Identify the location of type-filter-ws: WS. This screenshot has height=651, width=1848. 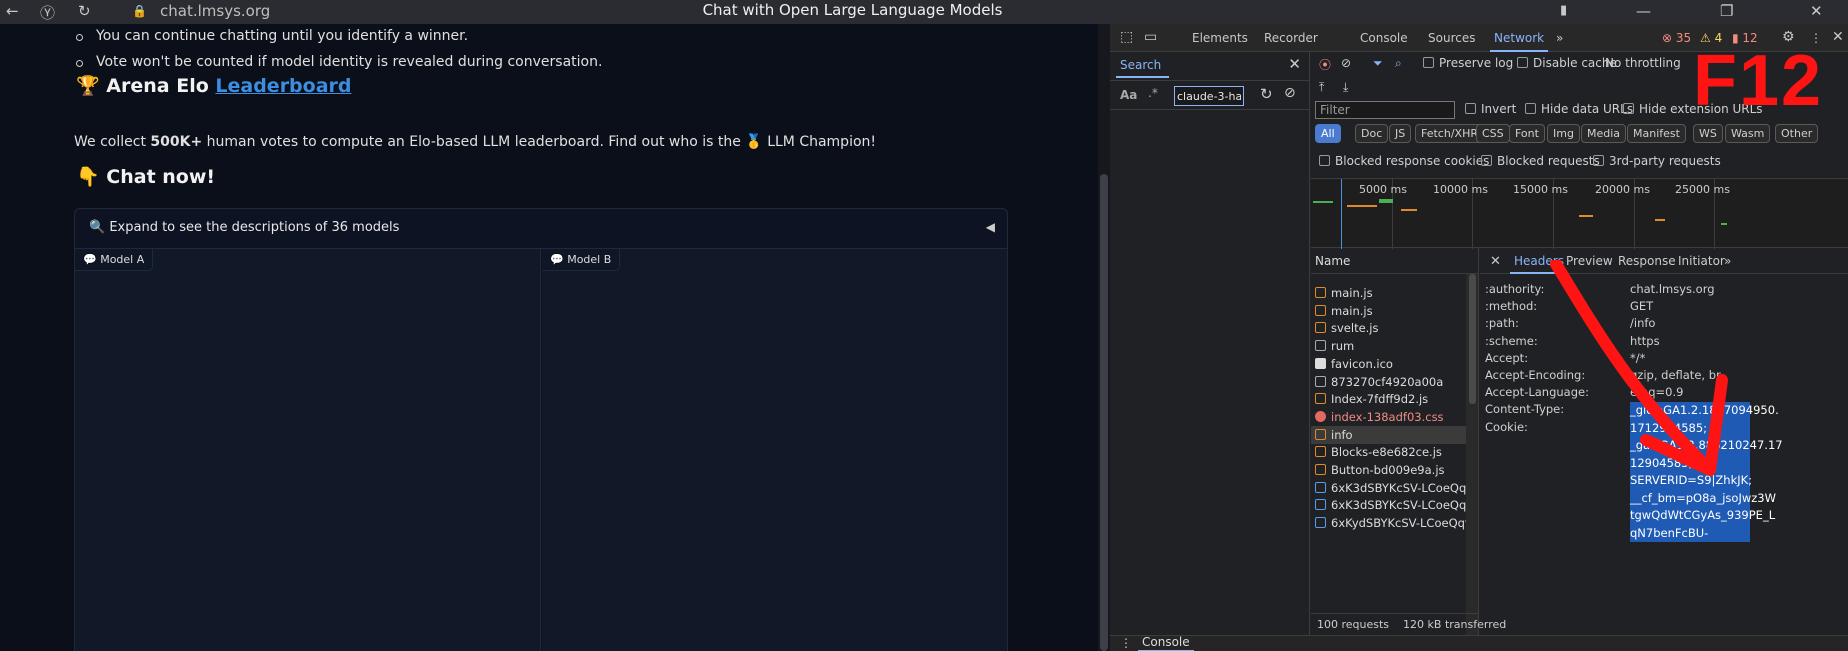
(1708, 133).